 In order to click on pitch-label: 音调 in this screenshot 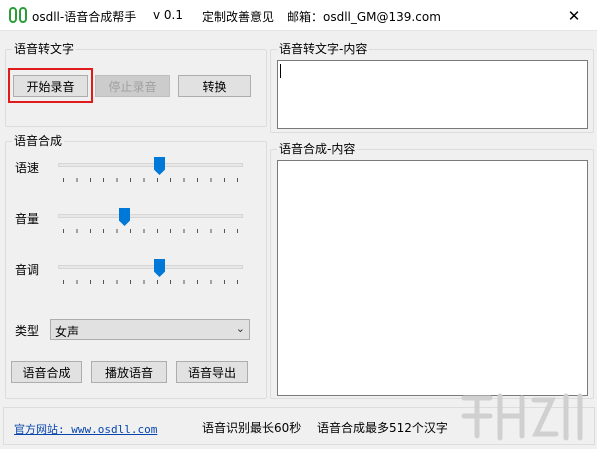, I will do `click(27, 270)`.